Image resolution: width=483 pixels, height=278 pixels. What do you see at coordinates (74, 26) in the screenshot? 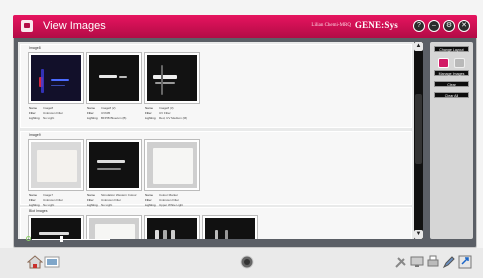
I see `window-title: View Images` at bounding box center [74, 26].